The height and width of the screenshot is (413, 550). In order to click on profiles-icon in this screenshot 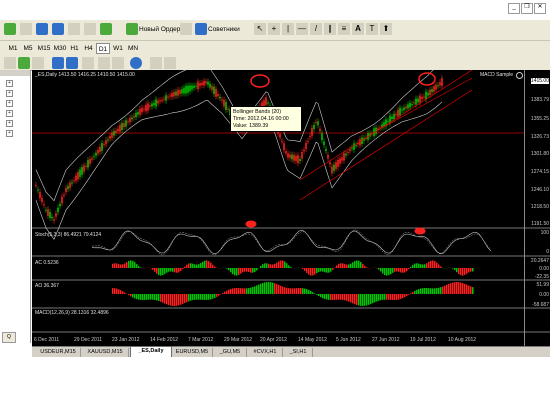, I will do `click(26, 29)`.